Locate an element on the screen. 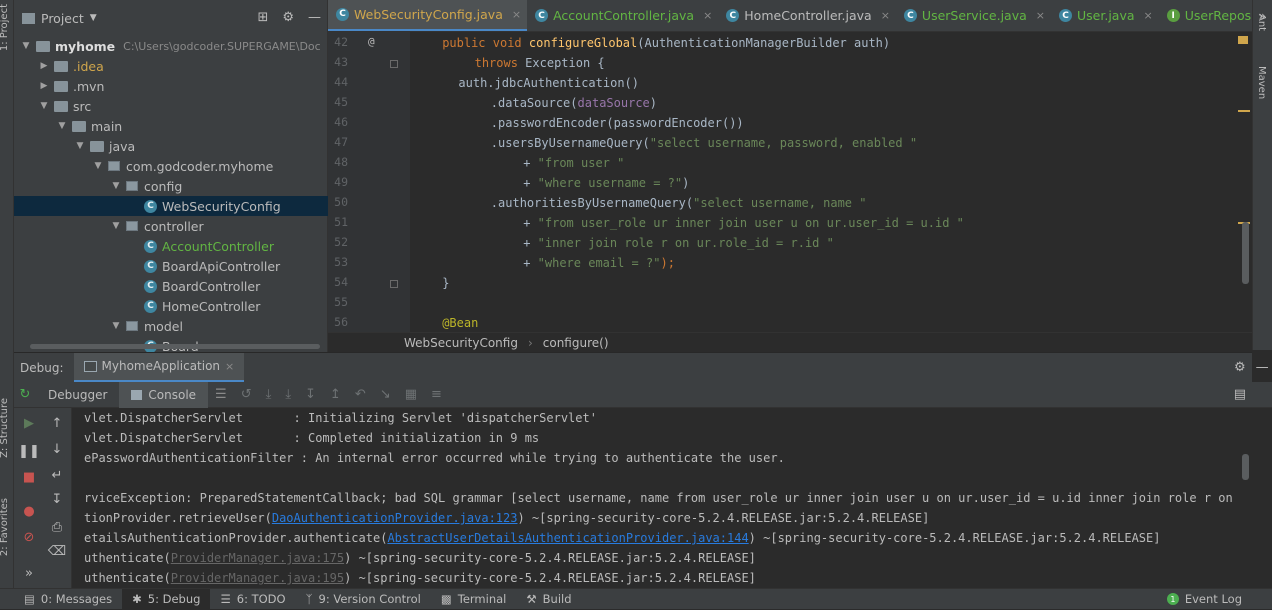  terminal-tool-button: ▩ Terminal is located at coordinates (473, 599).